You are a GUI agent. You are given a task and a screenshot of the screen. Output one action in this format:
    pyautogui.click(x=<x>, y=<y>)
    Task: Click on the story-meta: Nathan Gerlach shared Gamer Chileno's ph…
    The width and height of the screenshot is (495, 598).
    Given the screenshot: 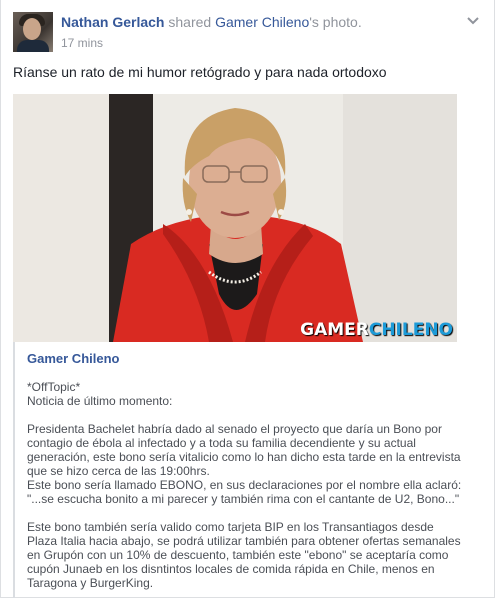 What is the action you would take?
    pyautogui.click(x=256, y=32)
    